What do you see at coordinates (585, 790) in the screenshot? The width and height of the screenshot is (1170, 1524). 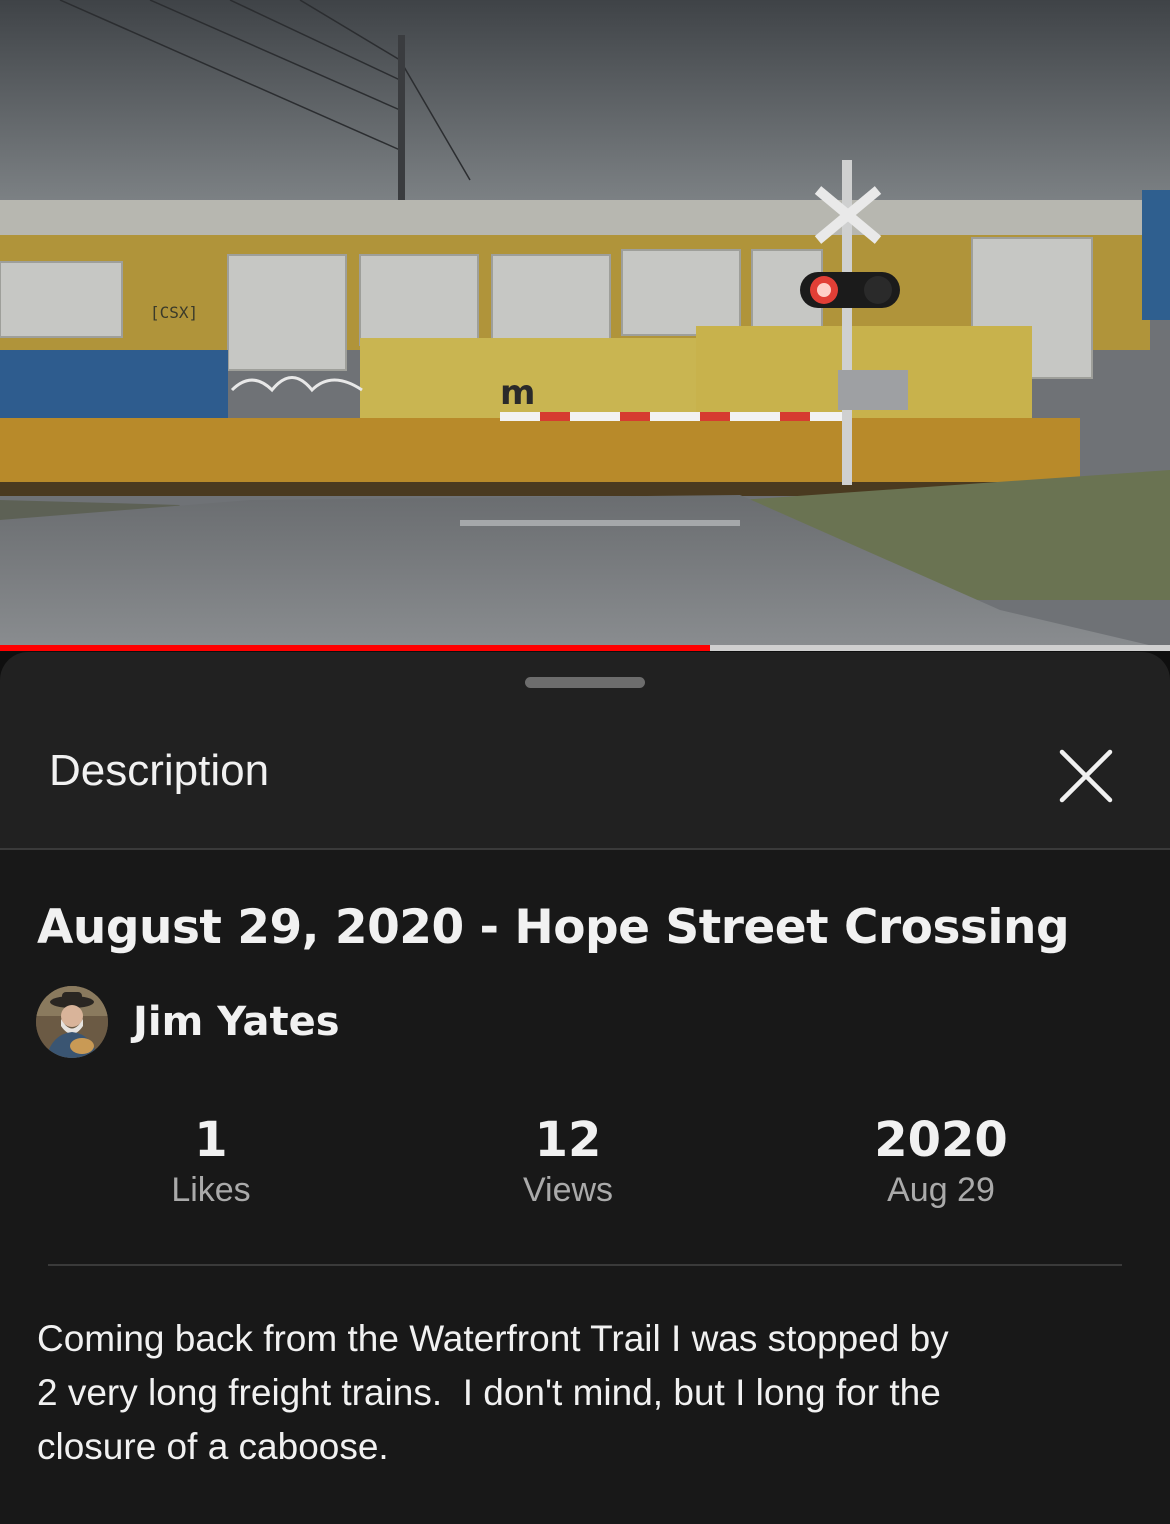 I see `sheet-header: Description` at bounding box center [585, 790].